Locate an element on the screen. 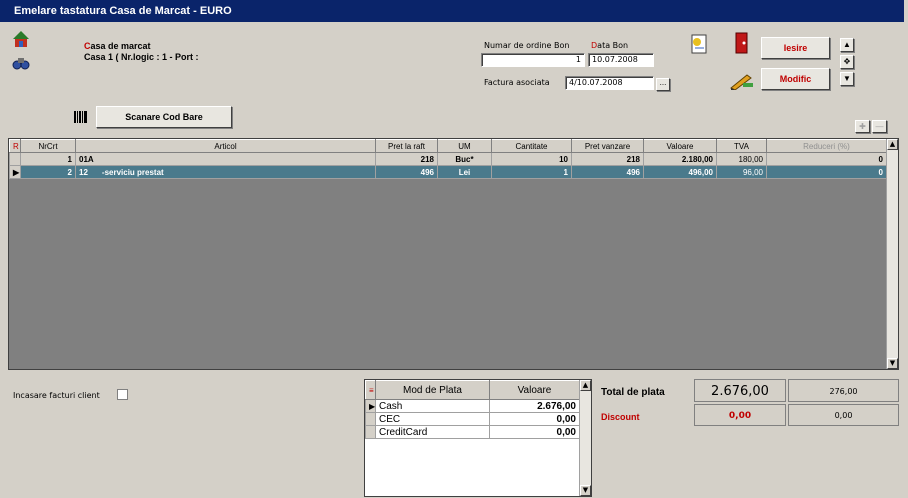 The width and height of the screenshot is (908, 498). arrow-down-button: ▼ is located at coordinates (847, 79).